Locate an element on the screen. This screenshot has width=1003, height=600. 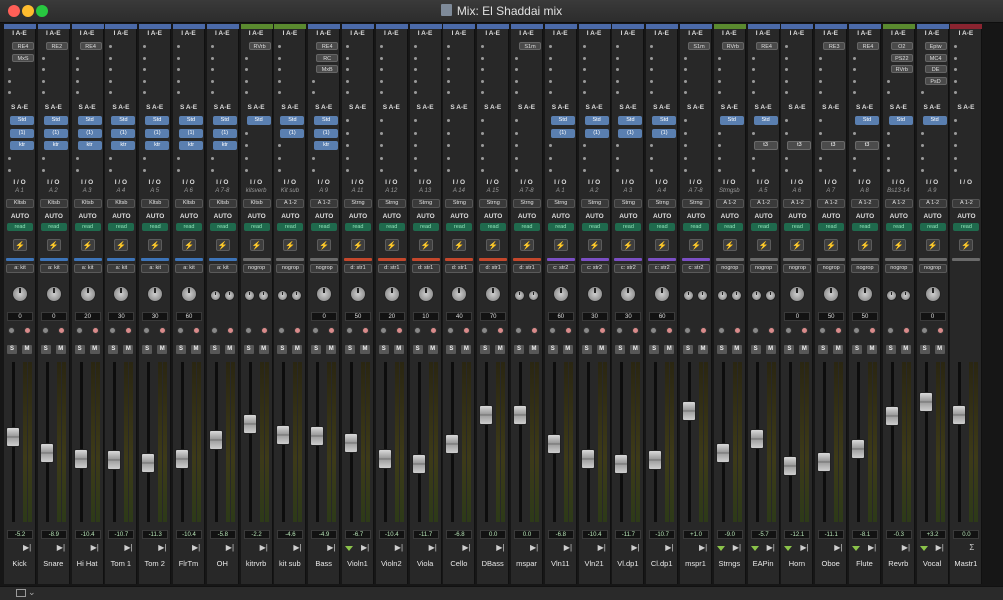
chevron-down-icon: ⌄ is located at coordinates (32, 592).